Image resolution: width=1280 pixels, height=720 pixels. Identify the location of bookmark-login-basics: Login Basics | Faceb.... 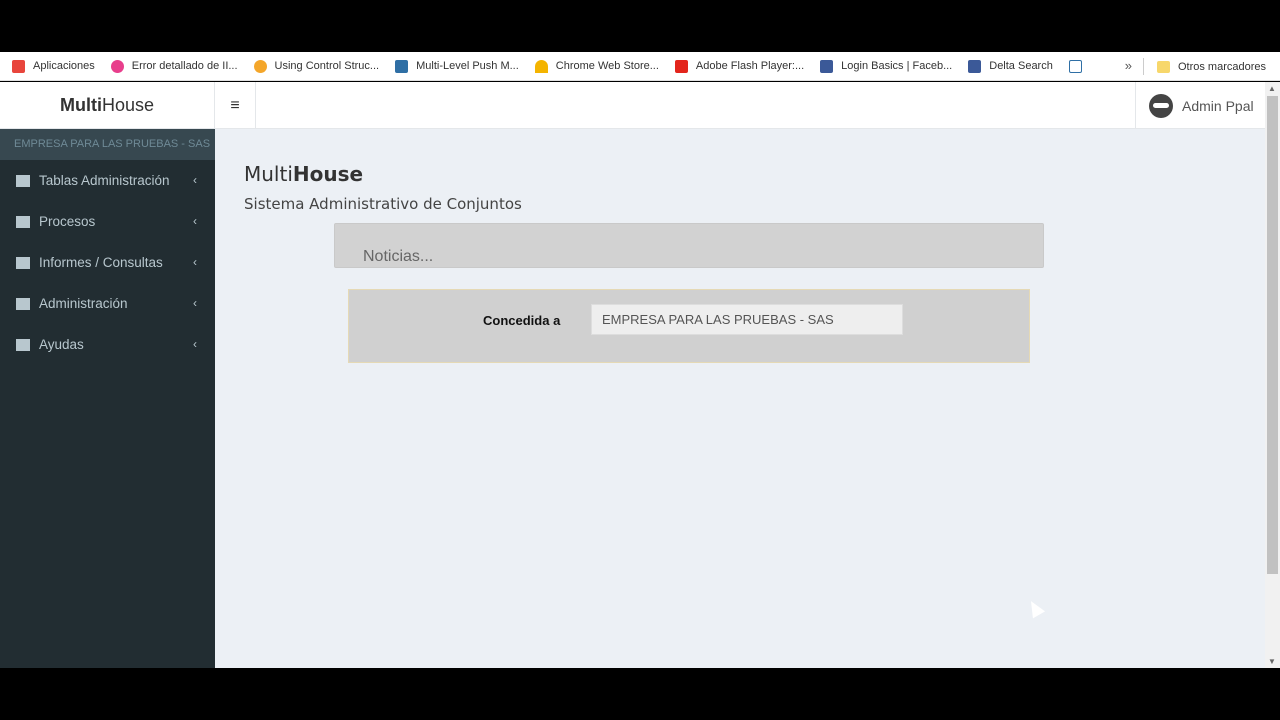
(886, 66).